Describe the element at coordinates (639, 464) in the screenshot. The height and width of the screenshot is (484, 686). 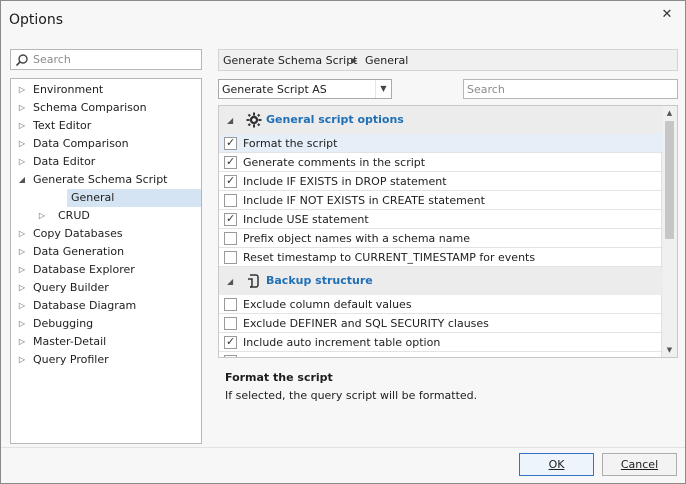
I see `cancel-button: Cancel` at that location.